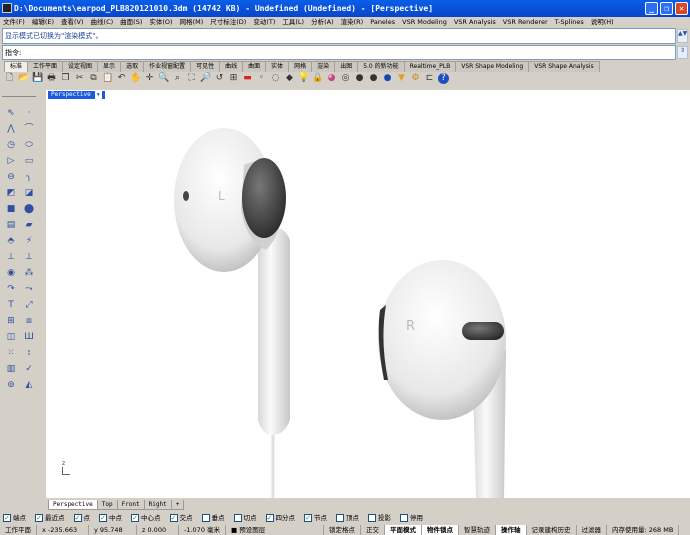 The image size is (690, 535). I want to click on close-button: ✕, so click(681, 8).